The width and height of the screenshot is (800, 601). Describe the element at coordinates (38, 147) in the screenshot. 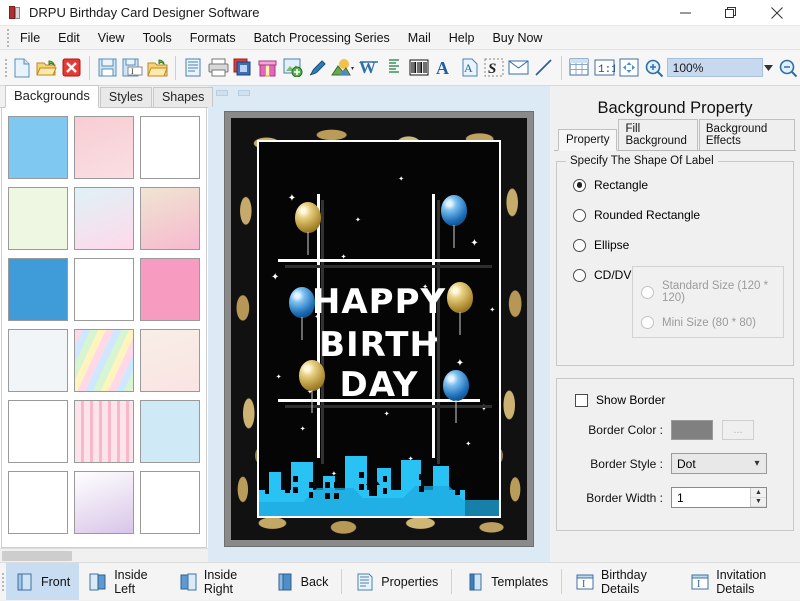

I see `background-thumbnail-clouds-sky` at that location.